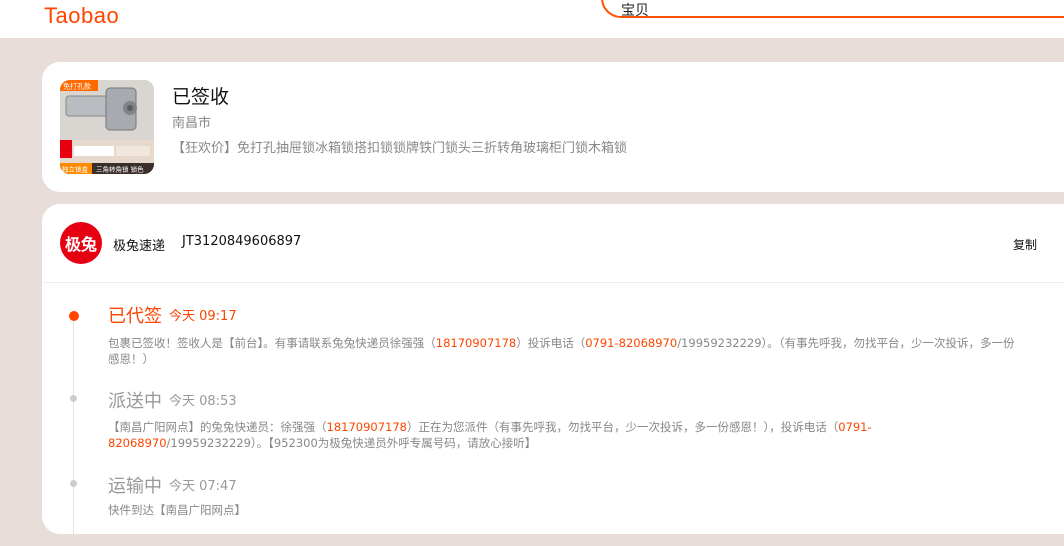  What do you see at coordinates (203, 486) in the screenshot?
I see `event-time: 今天 07:47` at bounding box center [203, 486].